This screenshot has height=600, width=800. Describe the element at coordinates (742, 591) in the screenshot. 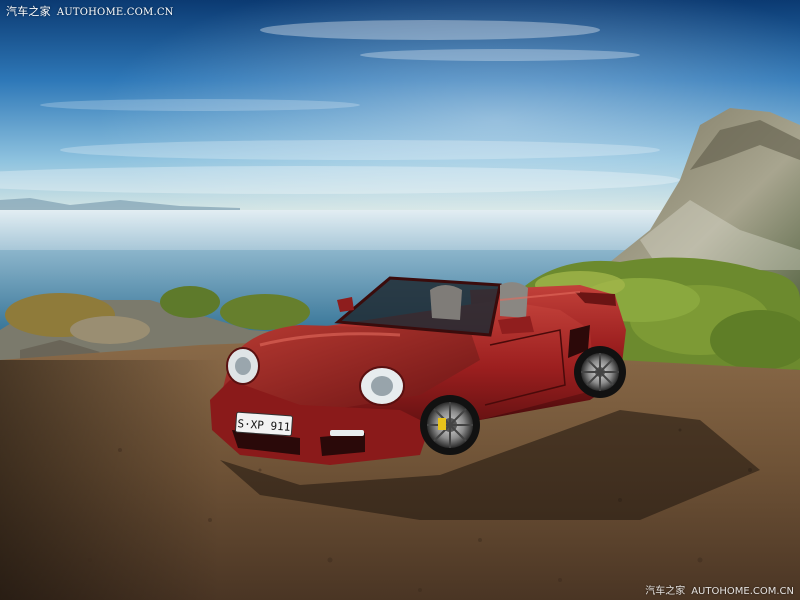

I see `watermark-bottom-url: AUTOHOME.COM.CN` at that location.